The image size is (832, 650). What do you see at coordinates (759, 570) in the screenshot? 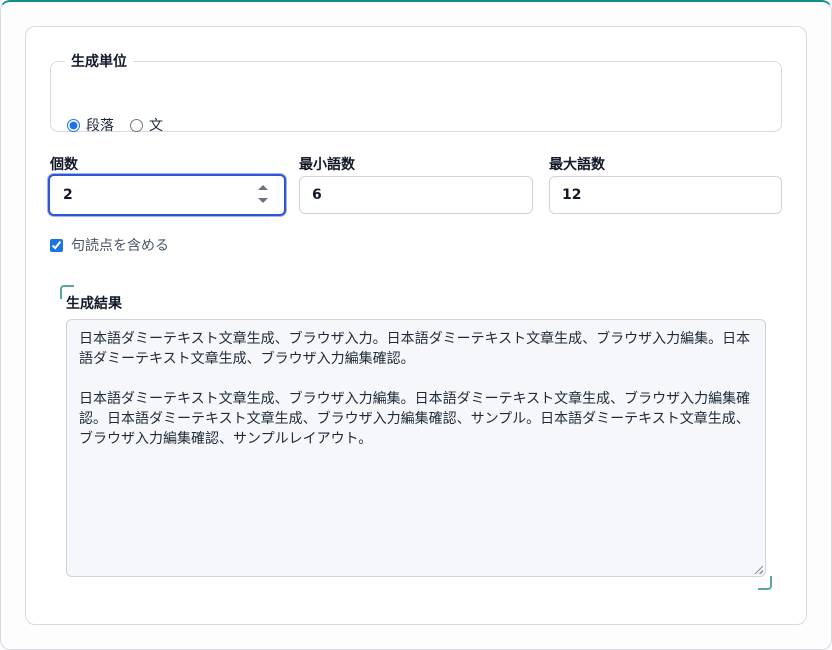
I see `resize-handle-icon` at bounding box center [759, 570].